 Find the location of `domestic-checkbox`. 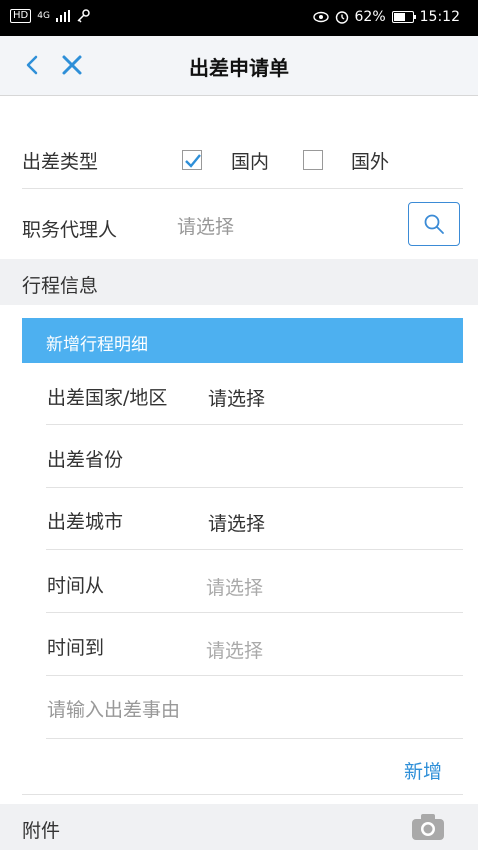

domestic-checkbox is located at coordinates (192, 160).